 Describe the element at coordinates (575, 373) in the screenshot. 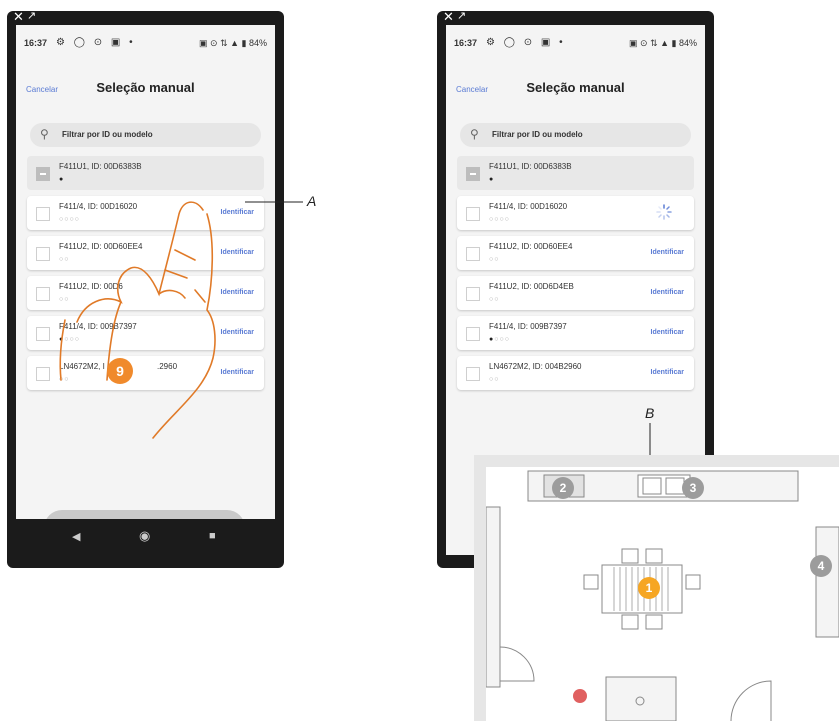

I see `device-row: LN4672M2, ID: 004B2960 ○○ Identificar` at that location.